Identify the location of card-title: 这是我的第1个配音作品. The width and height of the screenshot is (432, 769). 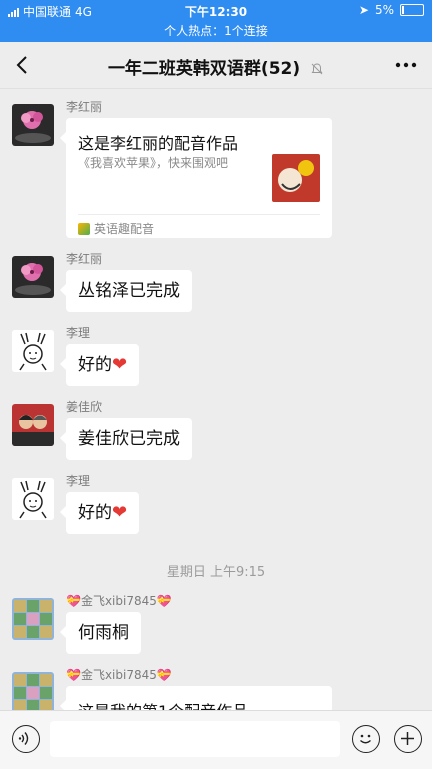
(163, 704).